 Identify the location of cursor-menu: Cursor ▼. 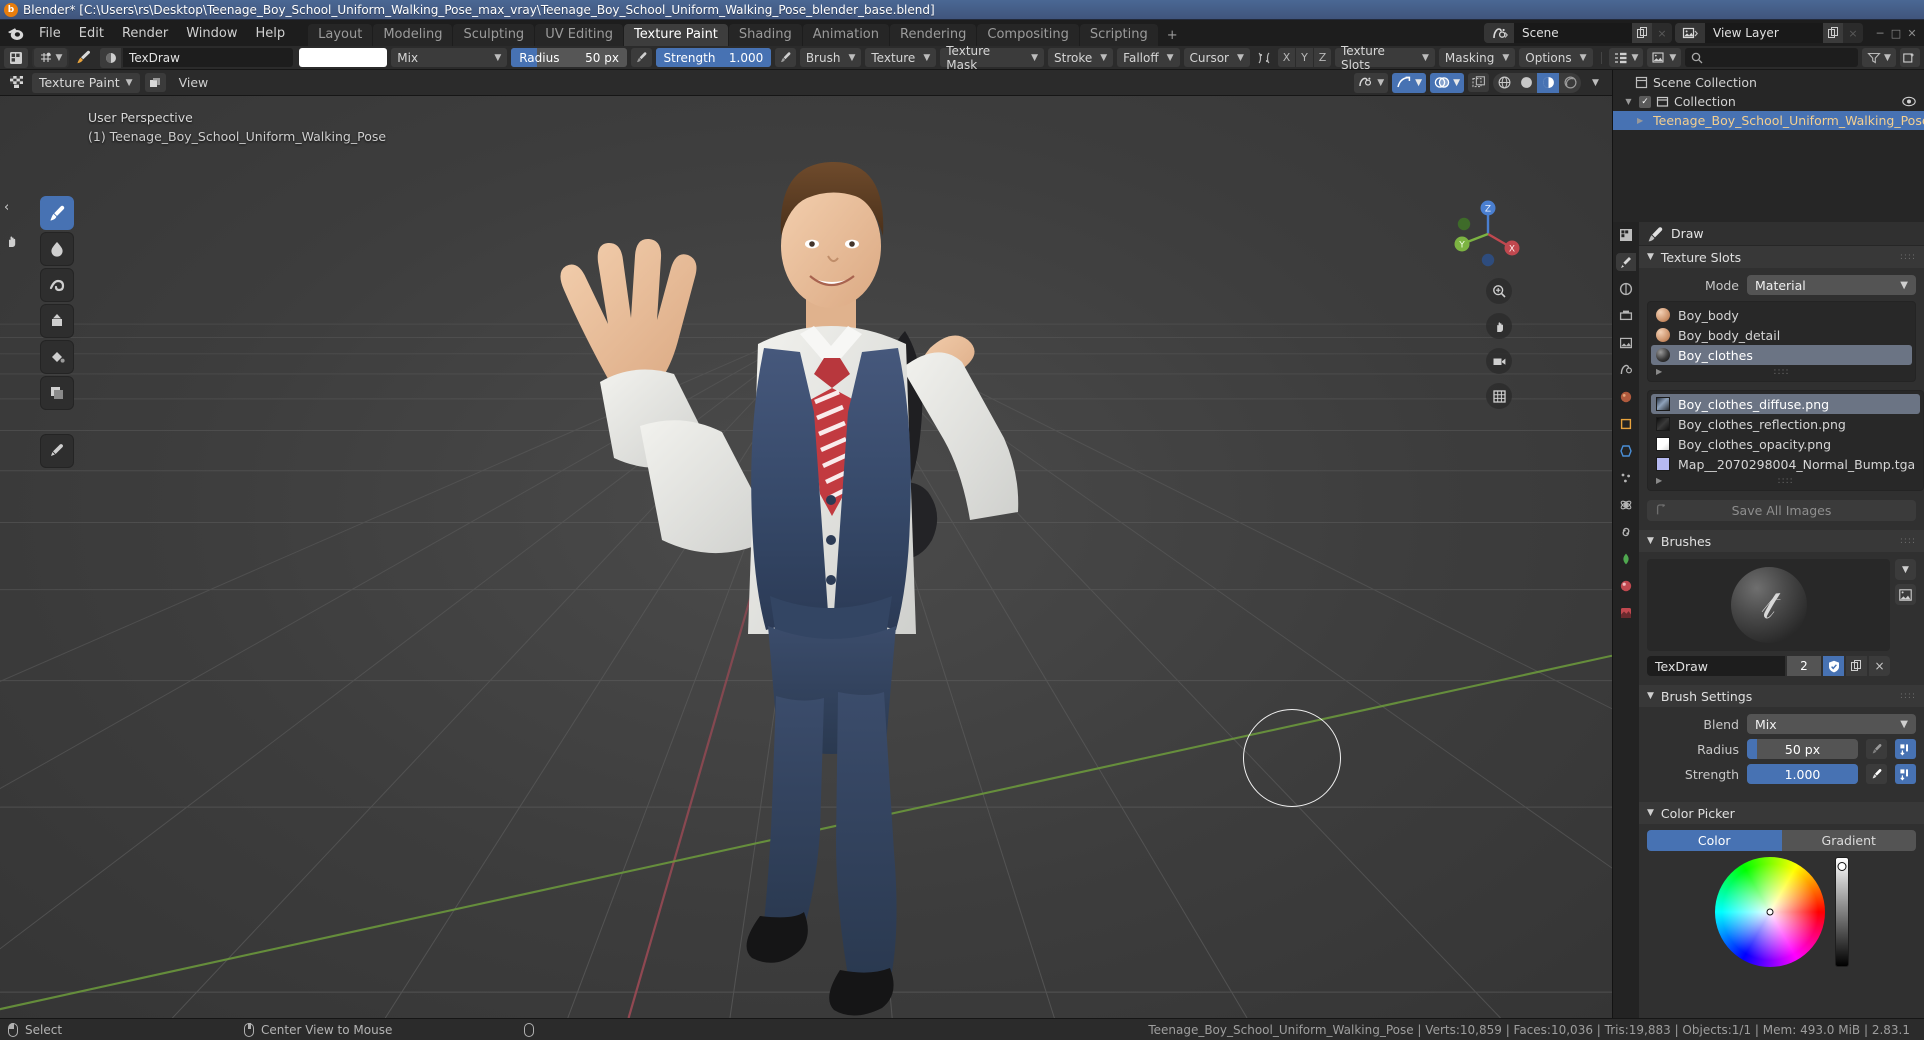
(1216, 57).